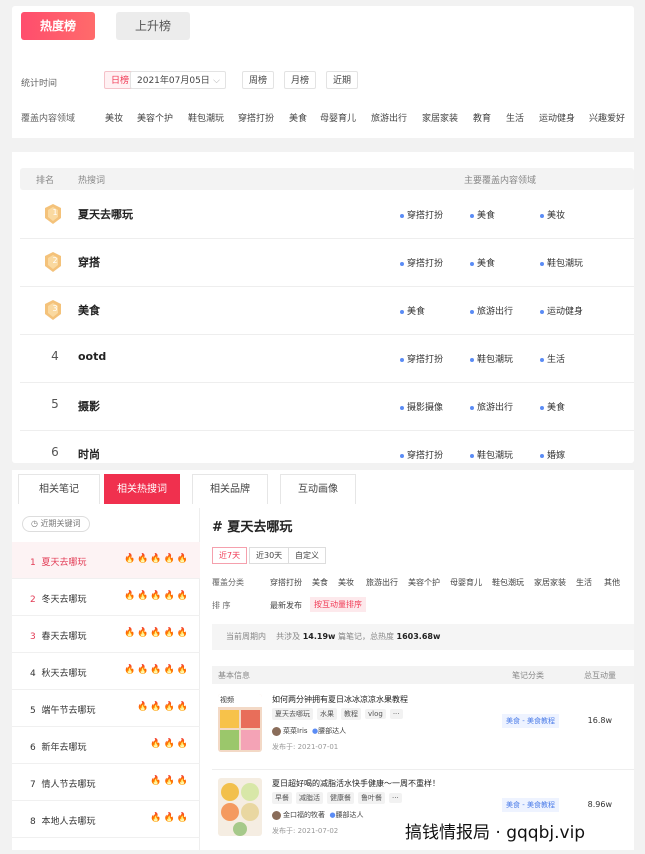 This screenshot has width=645, height=854. Describe the element at coordinates (327, 447) in the screenshot. I see `table-row: 6 时尚 穿搭打扮 鞋包潮玩 婚嫁` at that location.